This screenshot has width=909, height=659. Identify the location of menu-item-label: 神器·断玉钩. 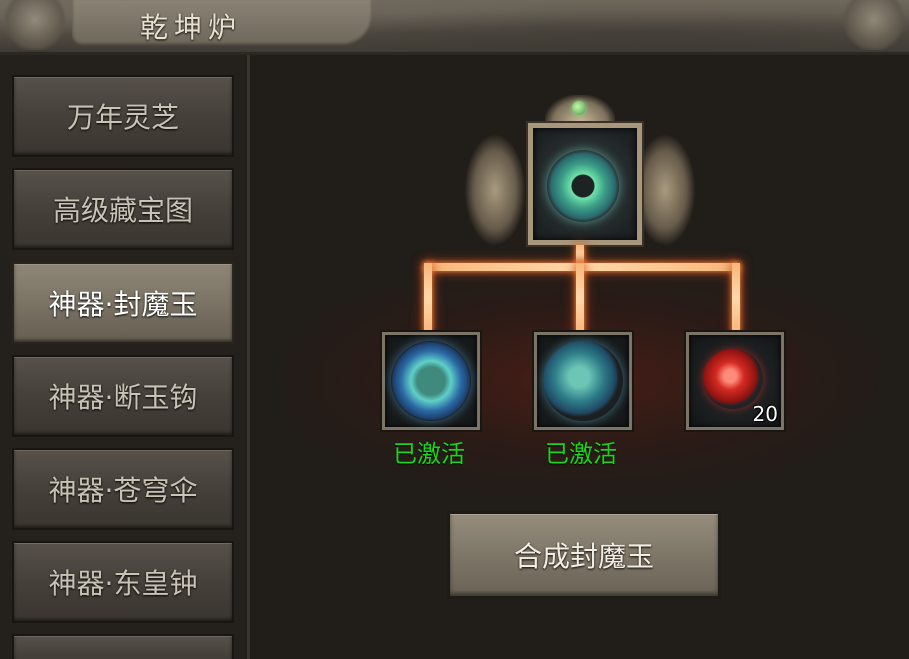
(123, 397).